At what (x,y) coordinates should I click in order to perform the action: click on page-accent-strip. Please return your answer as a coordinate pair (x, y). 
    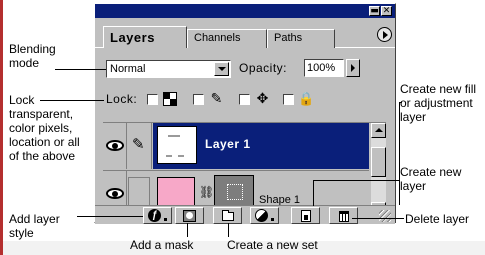
    Looking at the image, I should click on (1, 127).